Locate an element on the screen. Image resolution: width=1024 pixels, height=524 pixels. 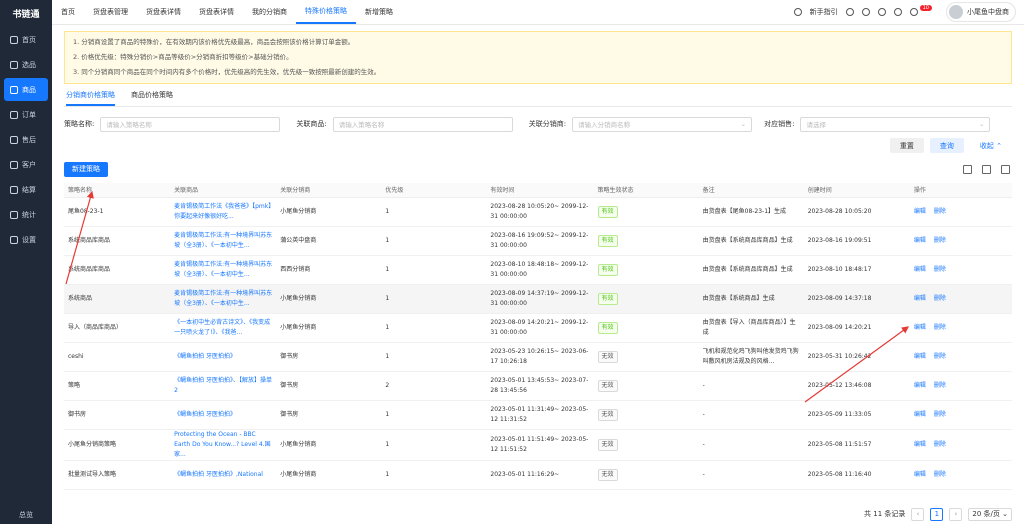
sidebar-item: 首页 is located at coordinates (26, 39).